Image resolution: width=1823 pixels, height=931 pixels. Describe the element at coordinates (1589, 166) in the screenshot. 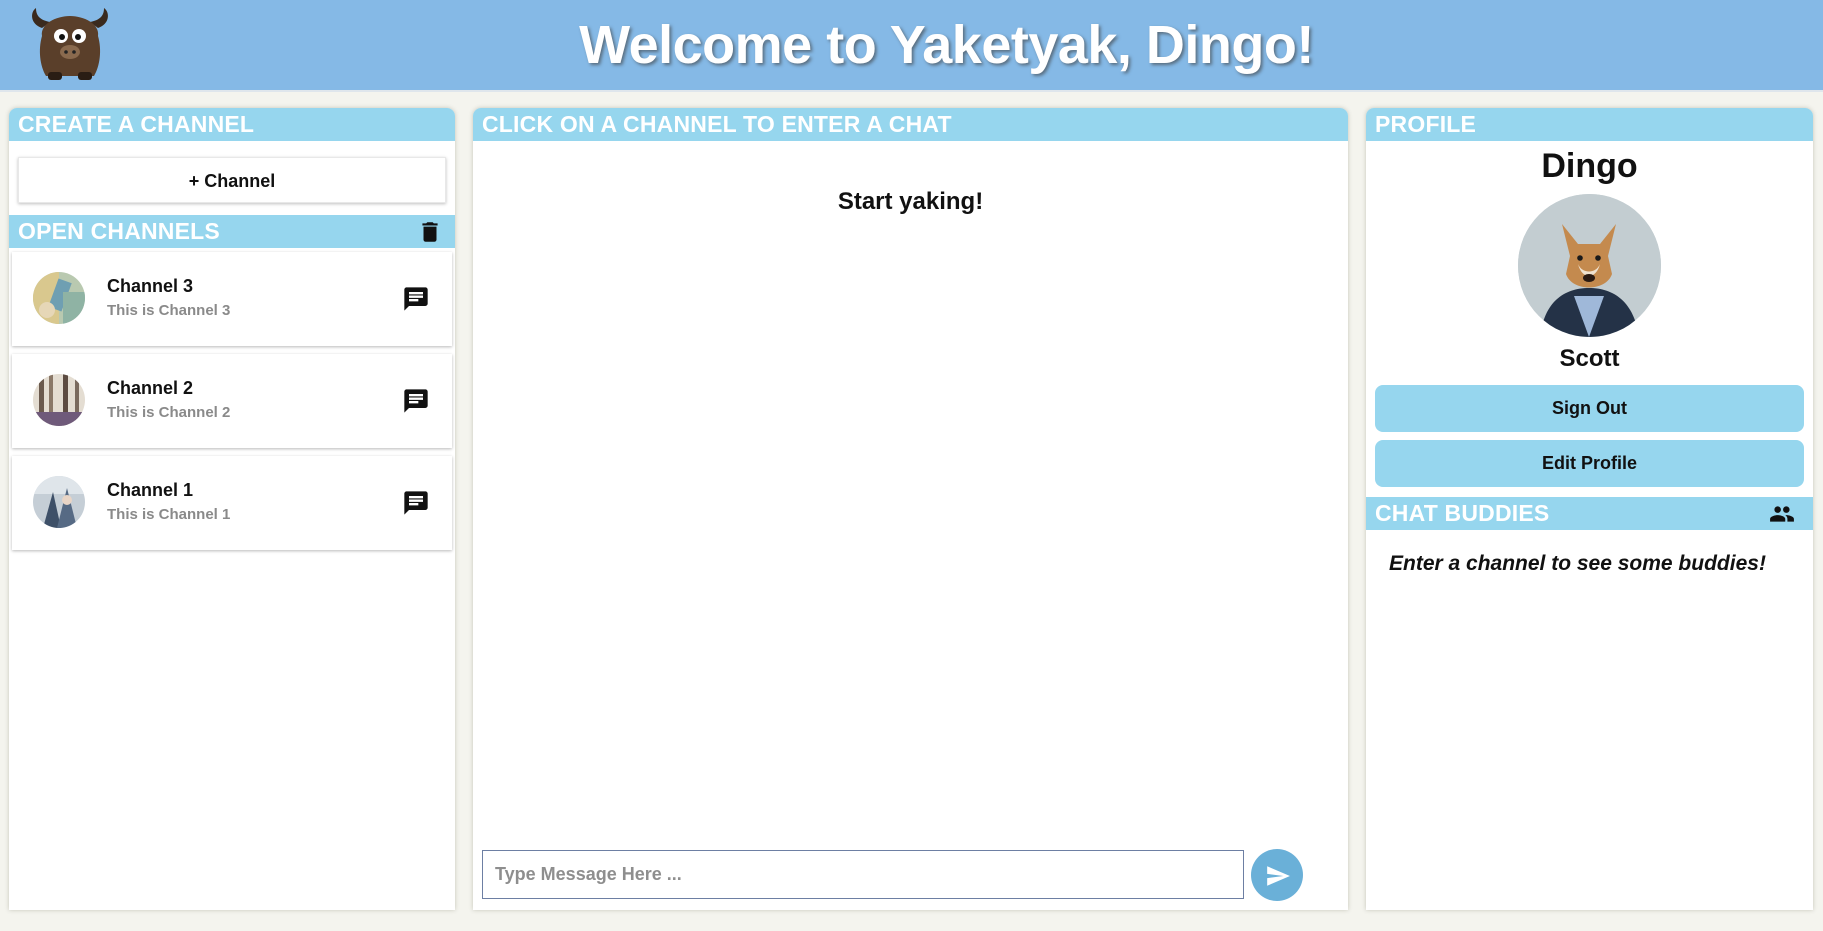

I see `profile-username: Dingo` at that location.